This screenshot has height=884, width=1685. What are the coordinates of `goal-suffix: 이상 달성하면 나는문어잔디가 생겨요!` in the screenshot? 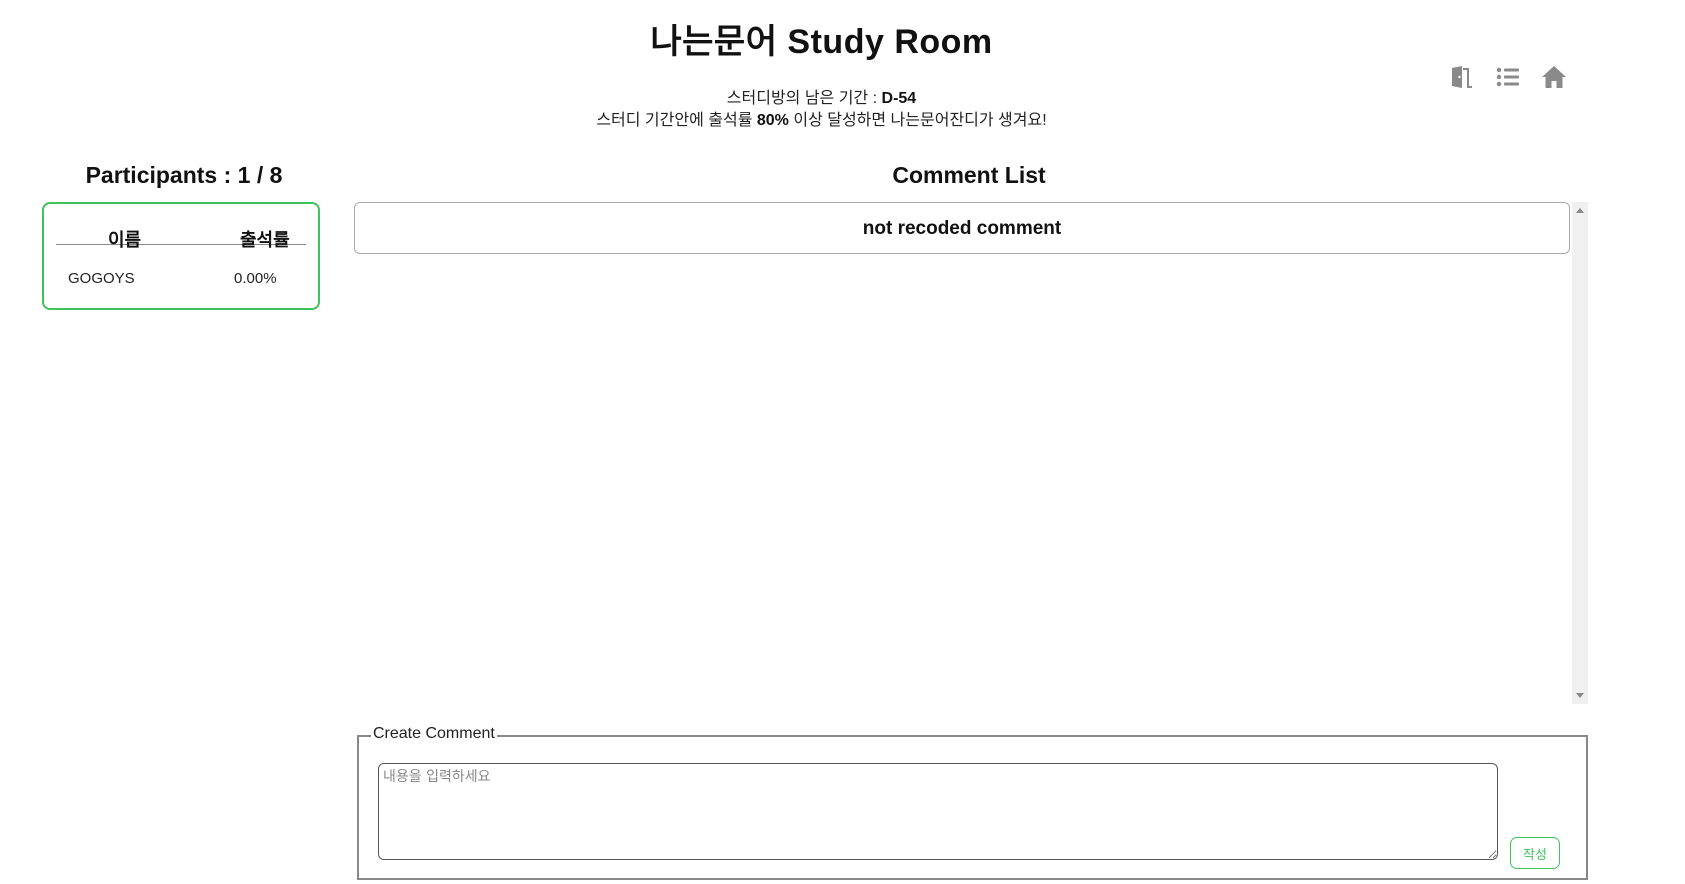 It's located at (917, 120).